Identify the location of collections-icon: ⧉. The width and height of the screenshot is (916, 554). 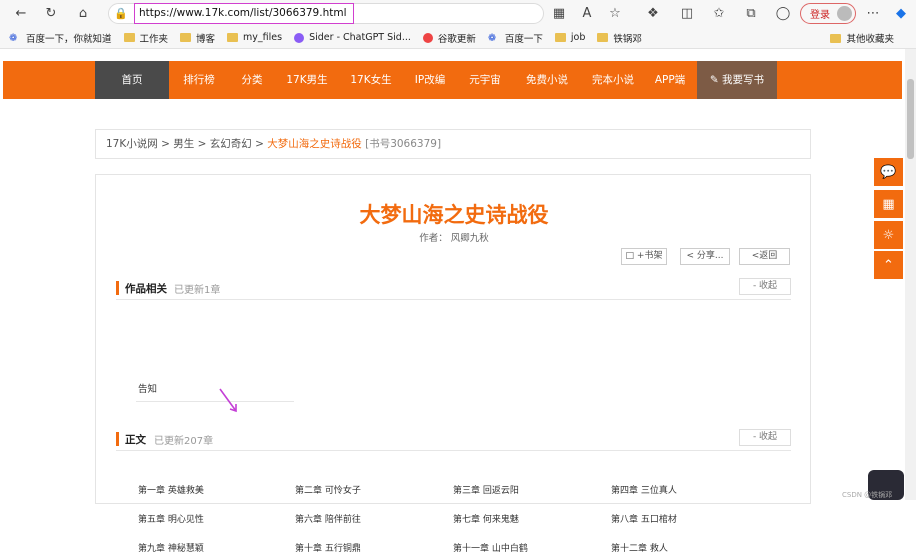
(751, 13).